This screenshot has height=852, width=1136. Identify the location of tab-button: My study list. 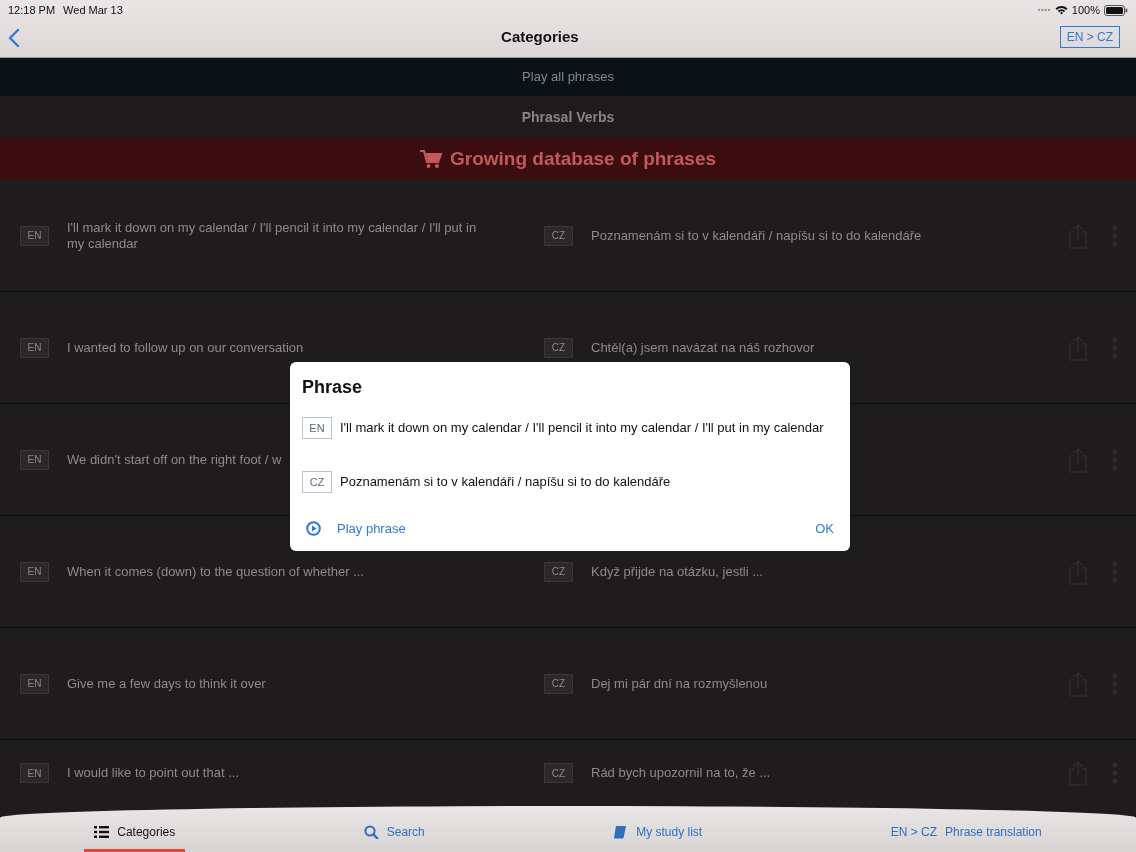
(658, 834).